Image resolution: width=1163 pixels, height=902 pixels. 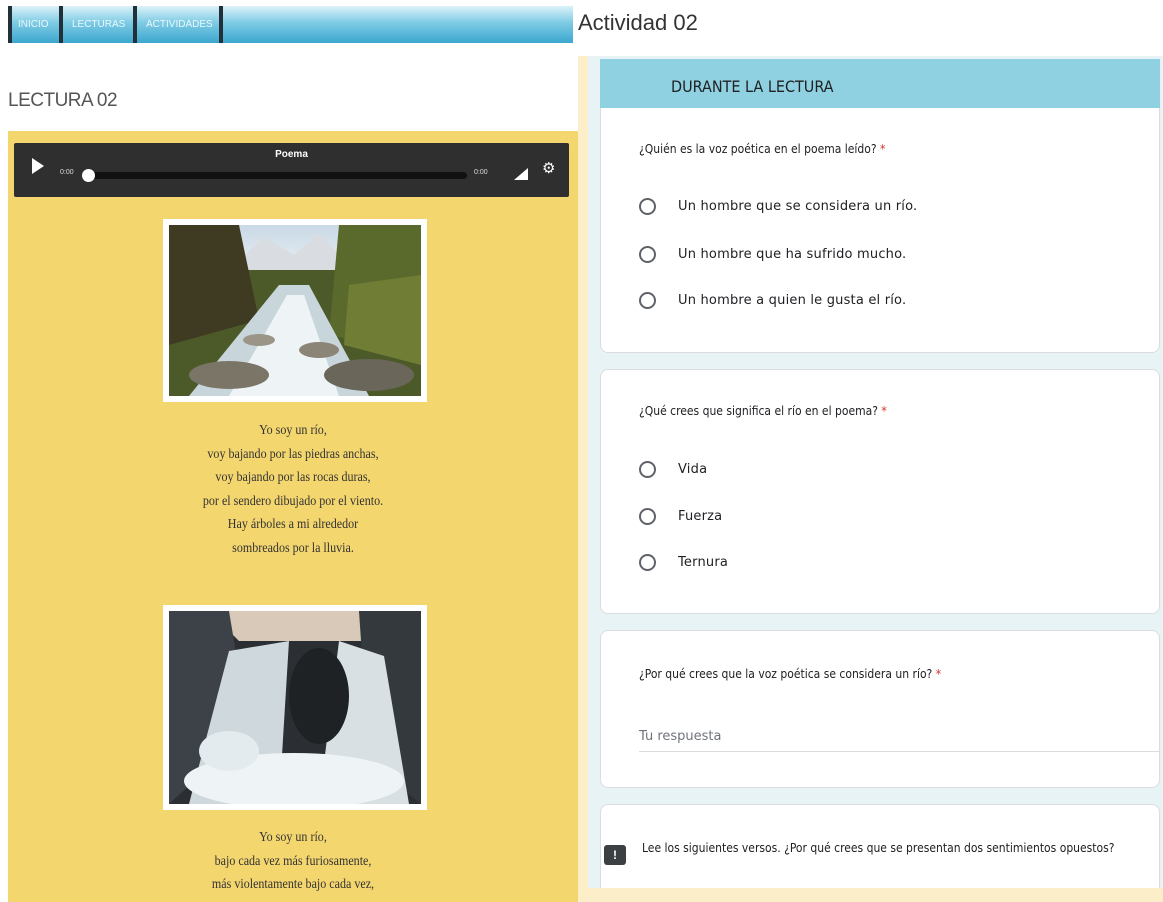 What do you see at coordinates (880, 83) in the screenshot?
I see `section-header: DURANTE LA LECTURA` at bounding box center [880, 83].